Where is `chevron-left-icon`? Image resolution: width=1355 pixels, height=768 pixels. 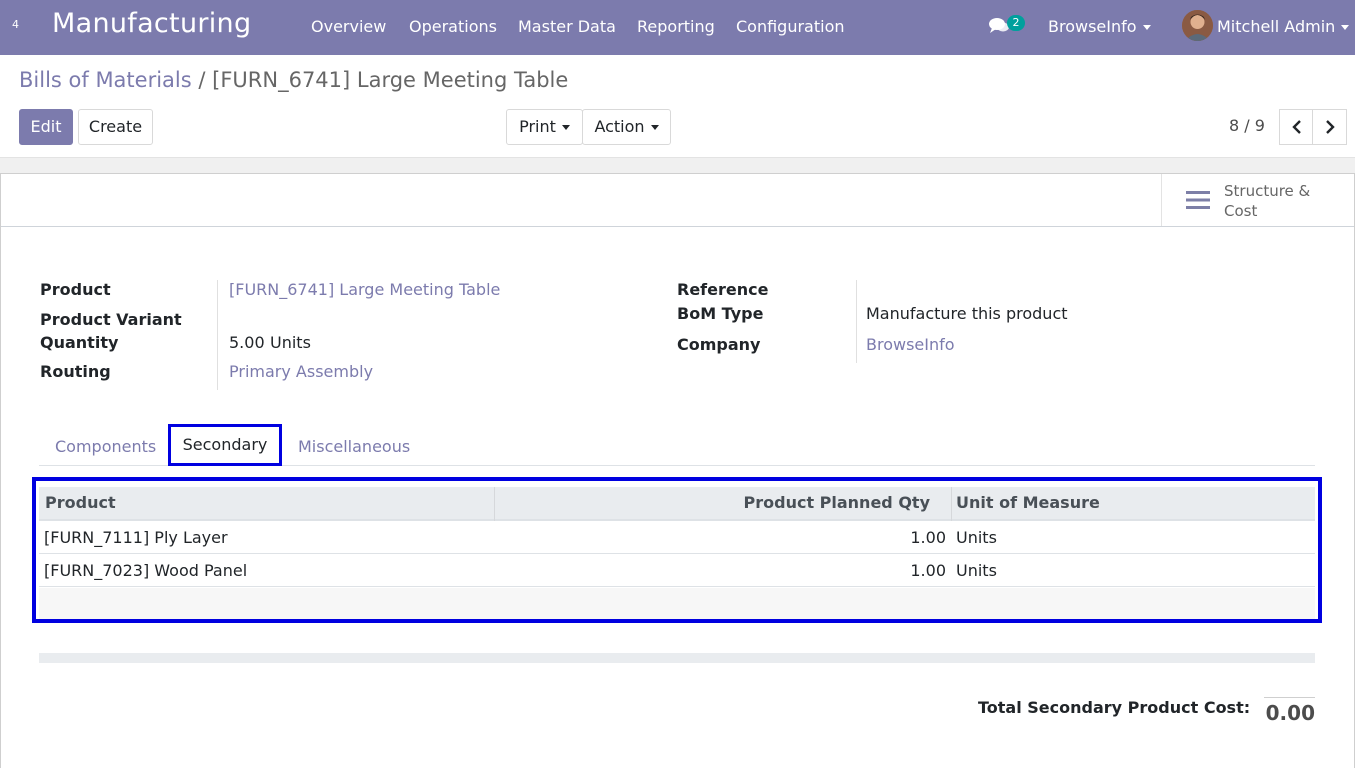 chevron-left-icon is located at coordinates (1296, 127).